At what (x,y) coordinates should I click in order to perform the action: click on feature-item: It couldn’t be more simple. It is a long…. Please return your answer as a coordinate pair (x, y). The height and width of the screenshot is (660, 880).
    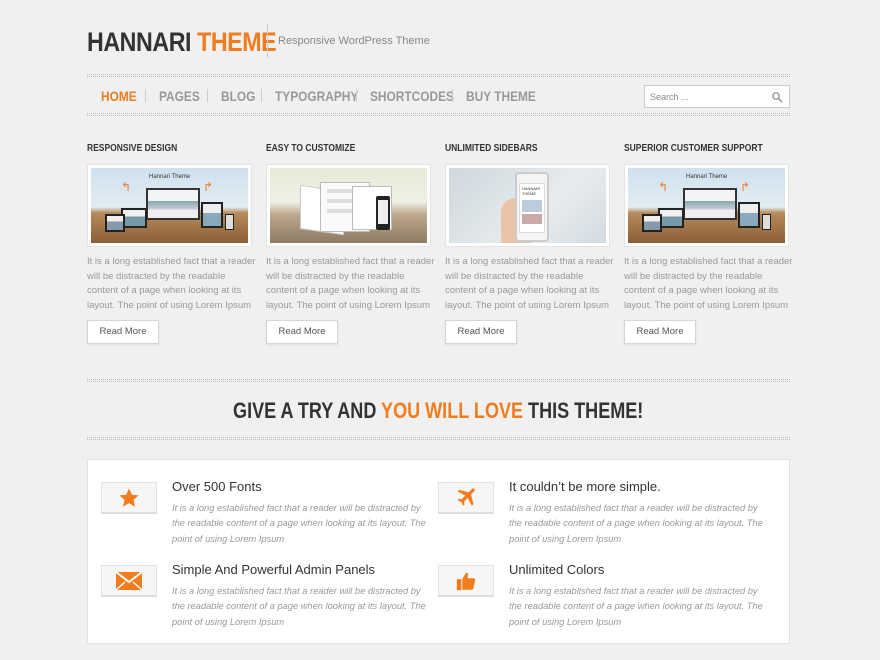
    Looking at the image, I should click on (603, 518).